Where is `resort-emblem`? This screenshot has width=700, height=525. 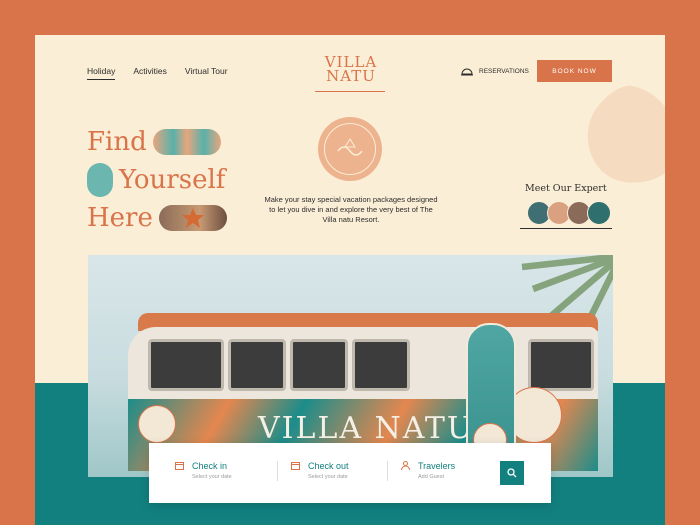 resort-emblem is located at coordinates (350, 149).